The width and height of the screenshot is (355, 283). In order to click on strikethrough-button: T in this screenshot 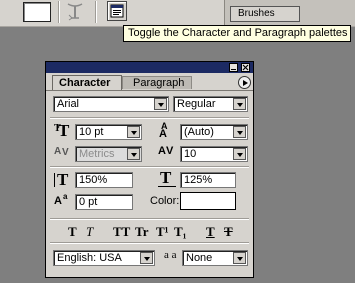, I will do `click(228, 232)`.